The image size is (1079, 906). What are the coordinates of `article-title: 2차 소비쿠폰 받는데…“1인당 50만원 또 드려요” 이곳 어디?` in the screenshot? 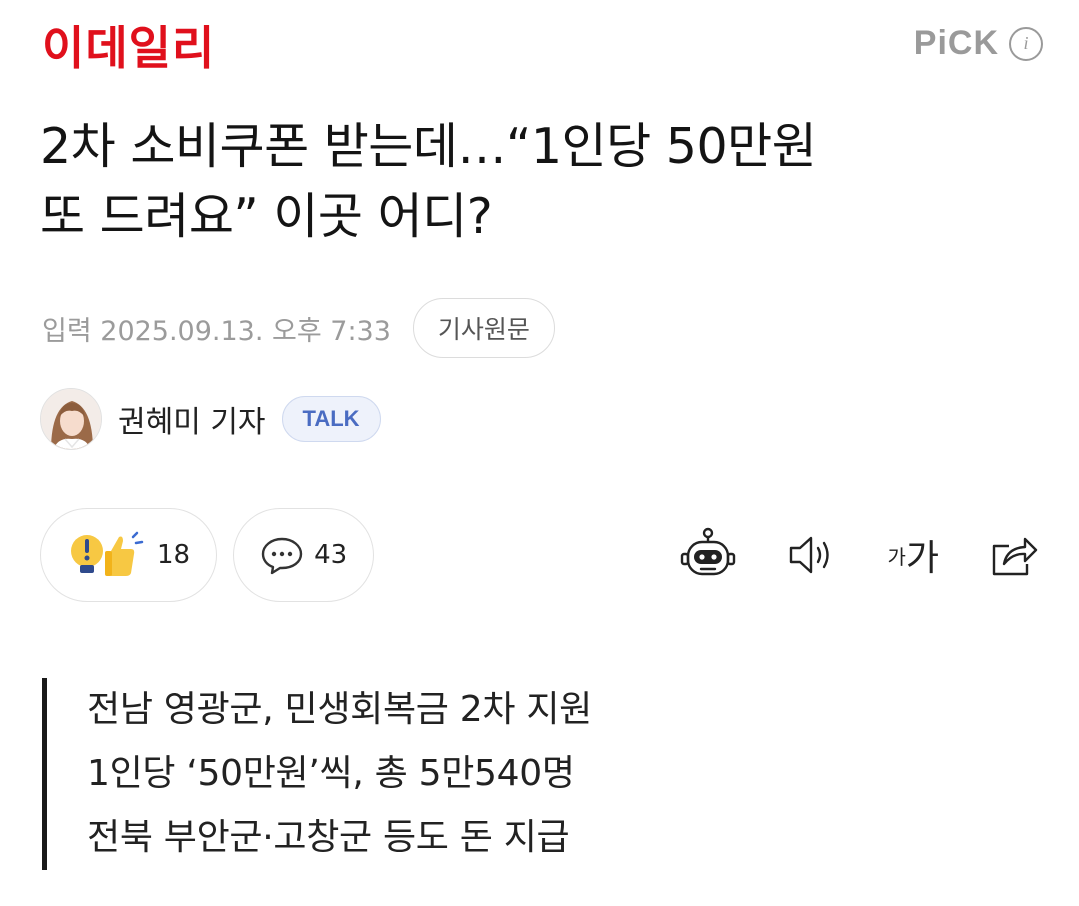 It's located at (545, 182).